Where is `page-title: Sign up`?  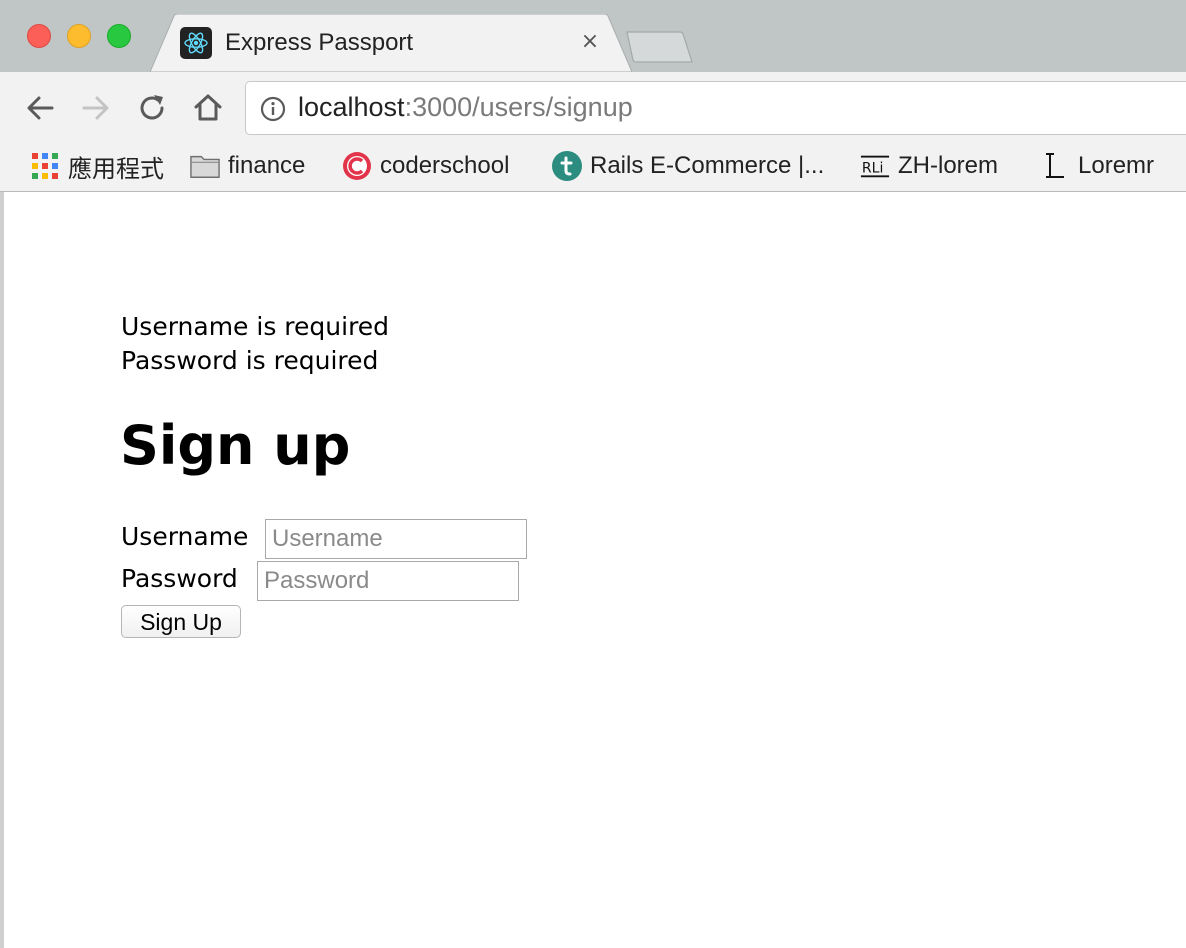 page-title: Sign up is located at coordinates (235, 445).